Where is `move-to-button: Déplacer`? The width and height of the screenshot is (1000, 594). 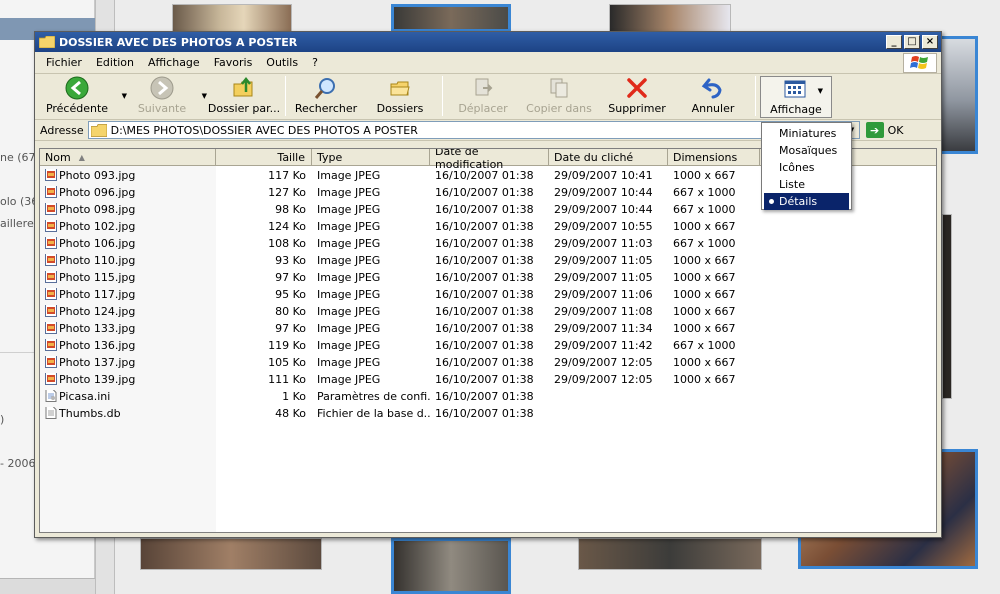 move-to-button: Déplacer is located at coordinates (483, 97).